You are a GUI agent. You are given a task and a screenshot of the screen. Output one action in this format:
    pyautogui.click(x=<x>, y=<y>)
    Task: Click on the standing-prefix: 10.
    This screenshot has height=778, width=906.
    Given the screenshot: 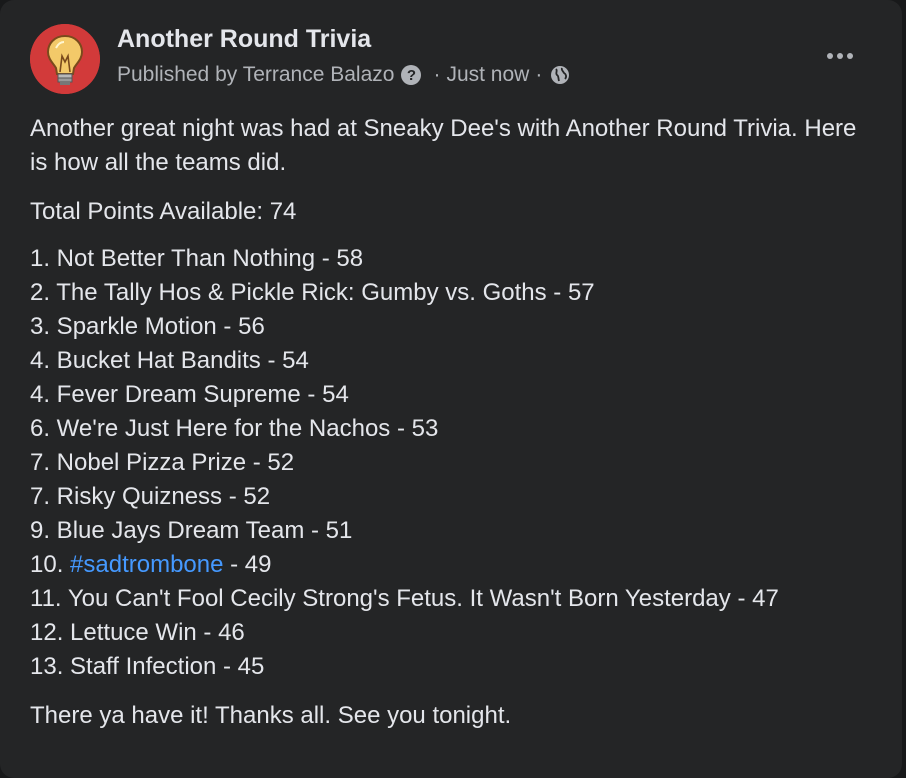 What is the action you would take?
    pyautogui.click(x=50, y=564)
    